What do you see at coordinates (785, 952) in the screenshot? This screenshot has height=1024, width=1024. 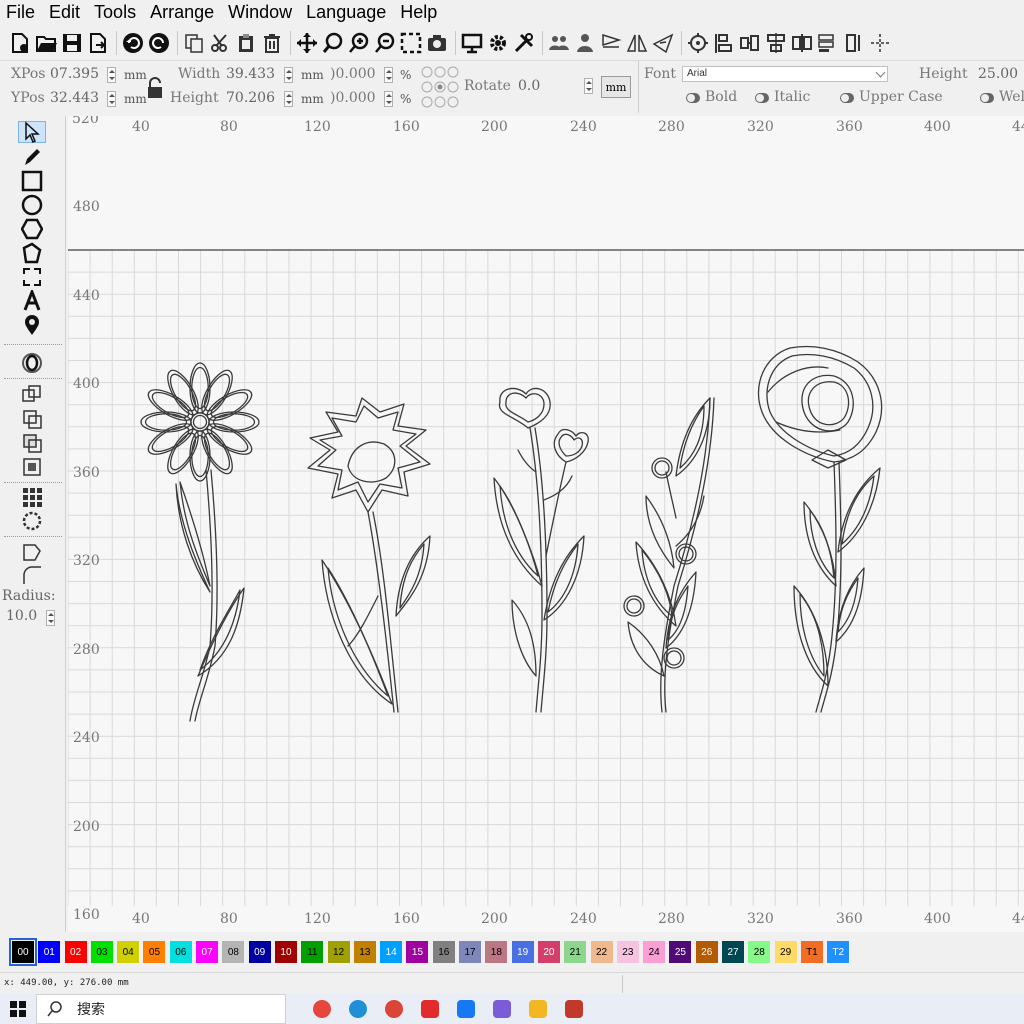 I see `color-swatch-29: 29` at bounding box center [785, 952].